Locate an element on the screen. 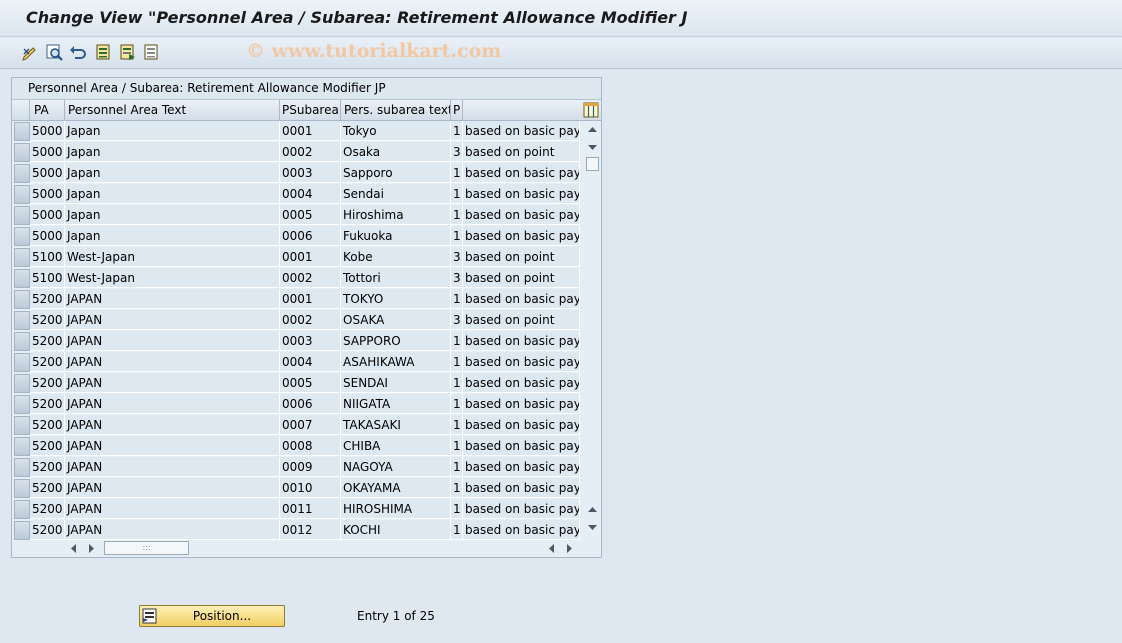 Image resolution: width=1122 pixels, height=643 pixels. scroll-right-icon is located at coordinates (90, 548).